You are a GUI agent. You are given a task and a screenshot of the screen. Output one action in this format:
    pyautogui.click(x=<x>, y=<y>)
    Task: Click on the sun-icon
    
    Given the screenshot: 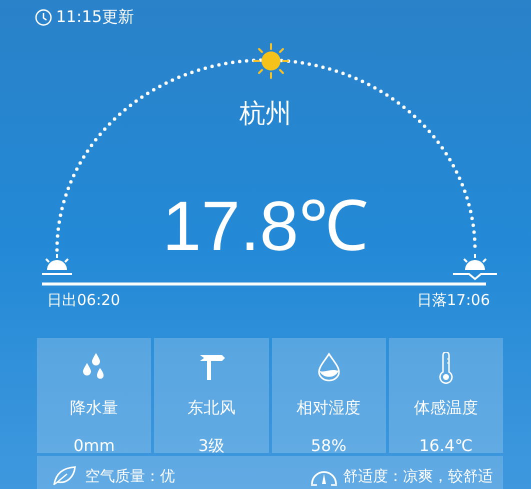 What is the action you would take?
    pyautogui.click(x=271, y=61)
    